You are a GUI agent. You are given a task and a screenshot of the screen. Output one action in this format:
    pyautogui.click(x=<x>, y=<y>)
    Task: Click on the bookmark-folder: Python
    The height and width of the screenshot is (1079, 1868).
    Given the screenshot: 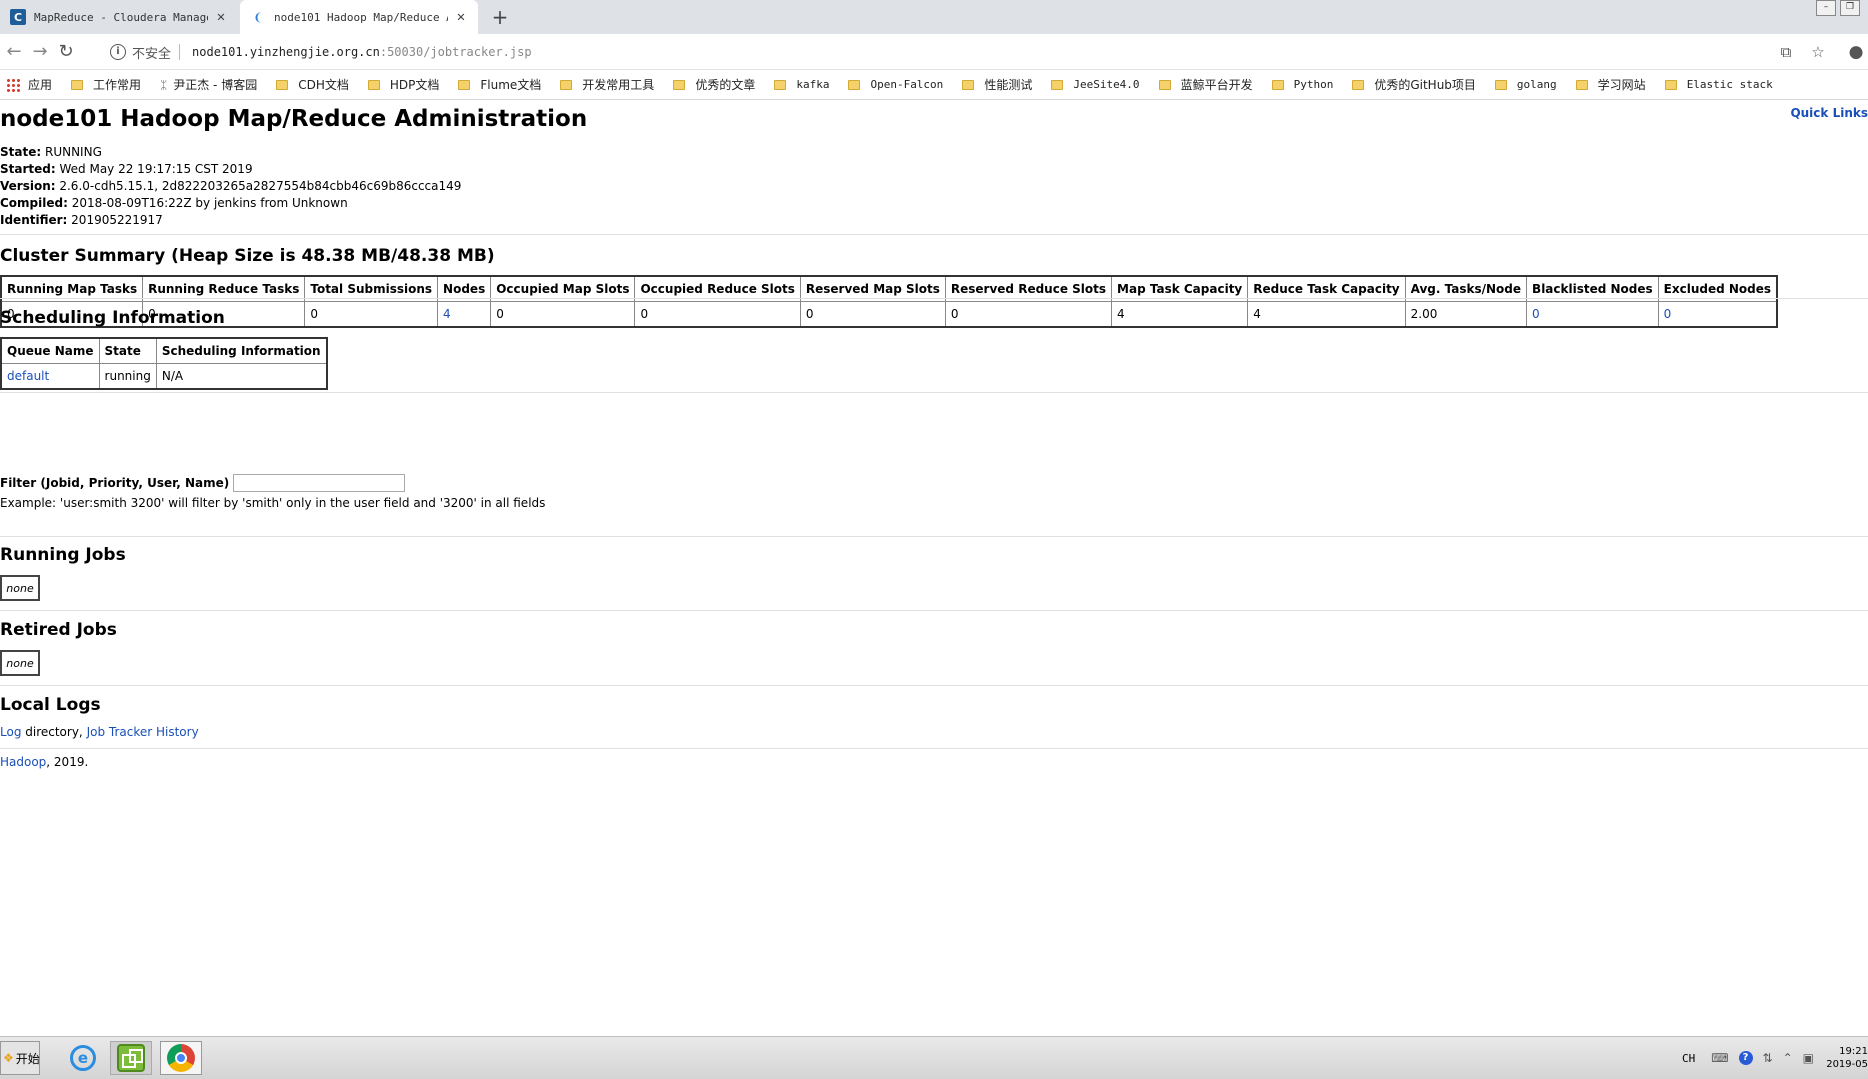 What is the action you would take?
    pyautogui.click(x=1302, y=84)
    